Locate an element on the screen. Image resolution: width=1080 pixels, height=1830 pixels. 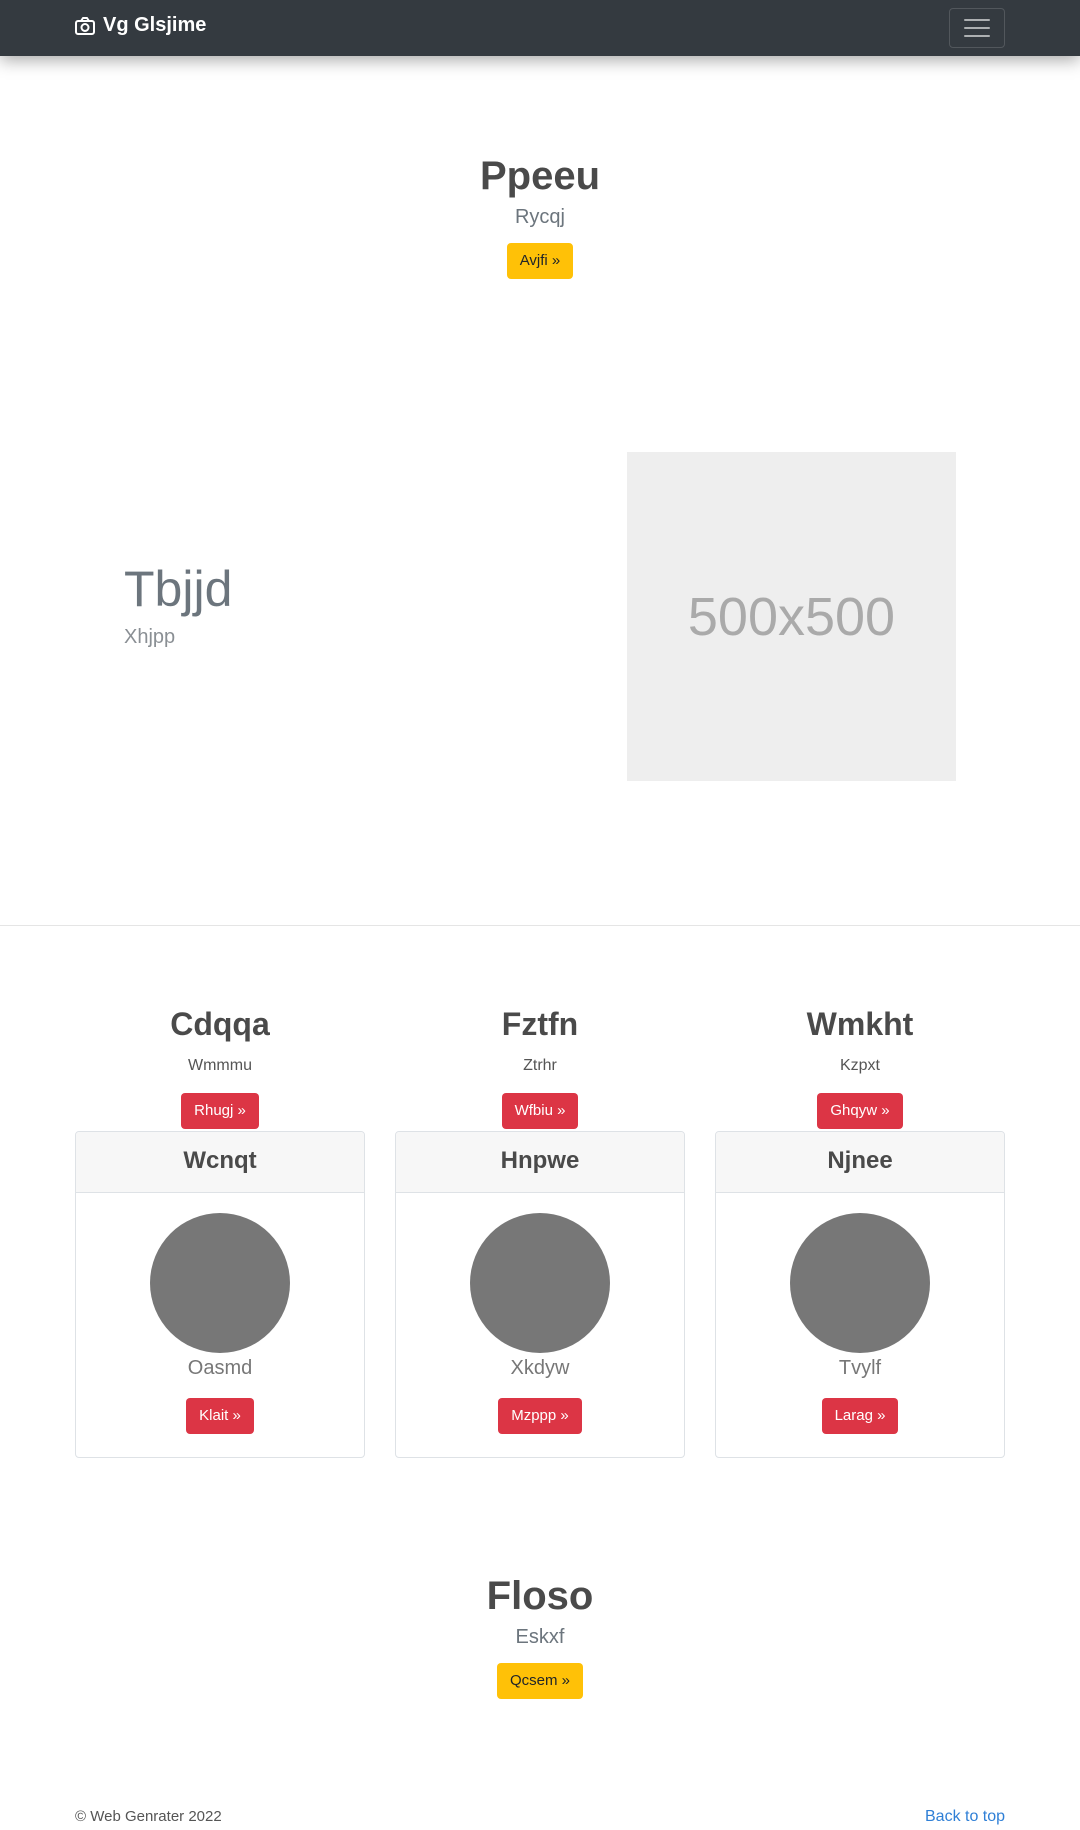
navbar: Vg Glsjime is located at coordinates (540, 28).